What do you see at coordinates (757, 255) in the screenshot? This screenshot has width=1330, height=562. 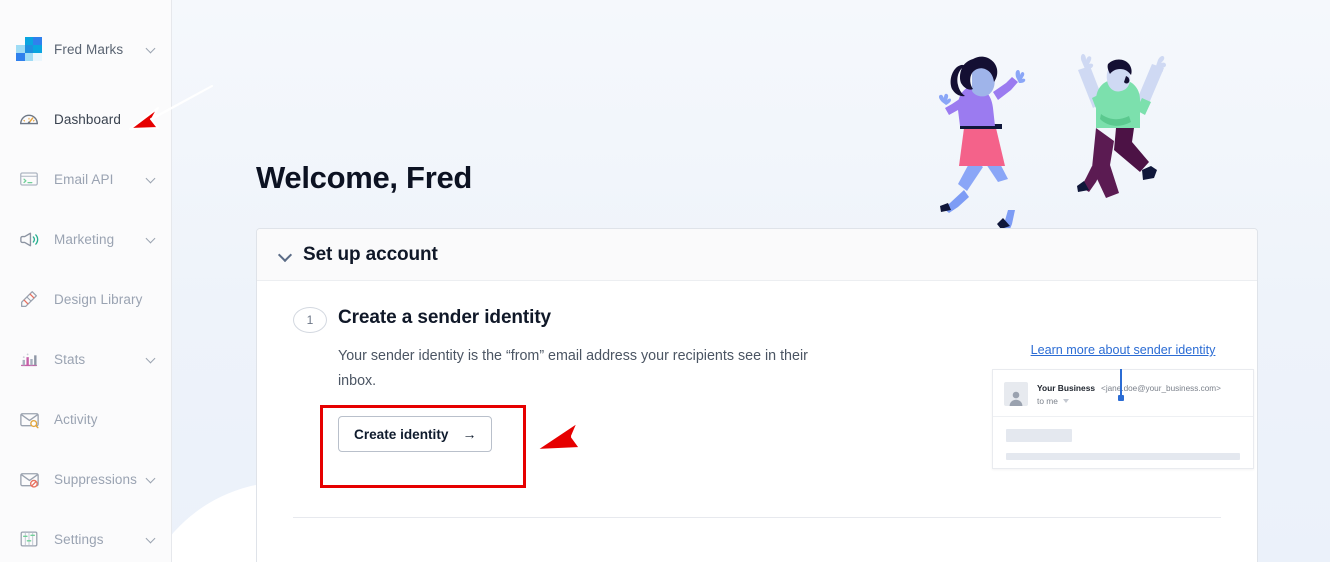 I see `setup-account-header: Set up account` at bounding box center [757, 255].